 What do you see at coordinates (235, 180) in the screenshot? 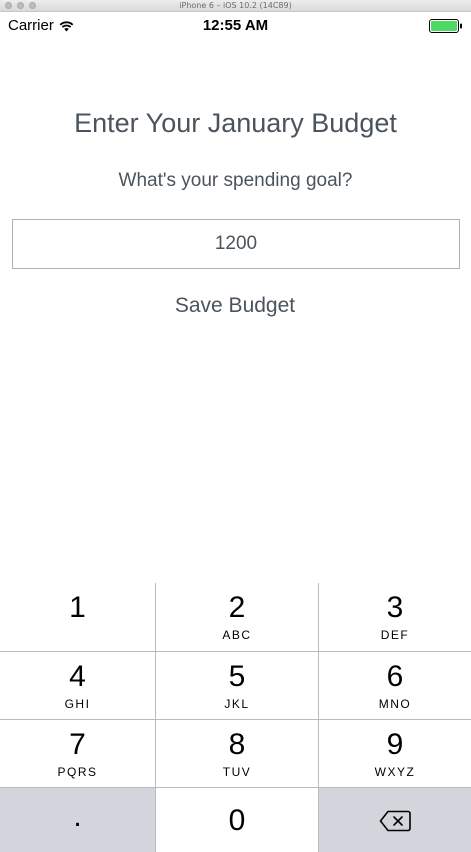
I see `spending-goal-prompt: What's your spending goal?` at bounding box center [235, 180].